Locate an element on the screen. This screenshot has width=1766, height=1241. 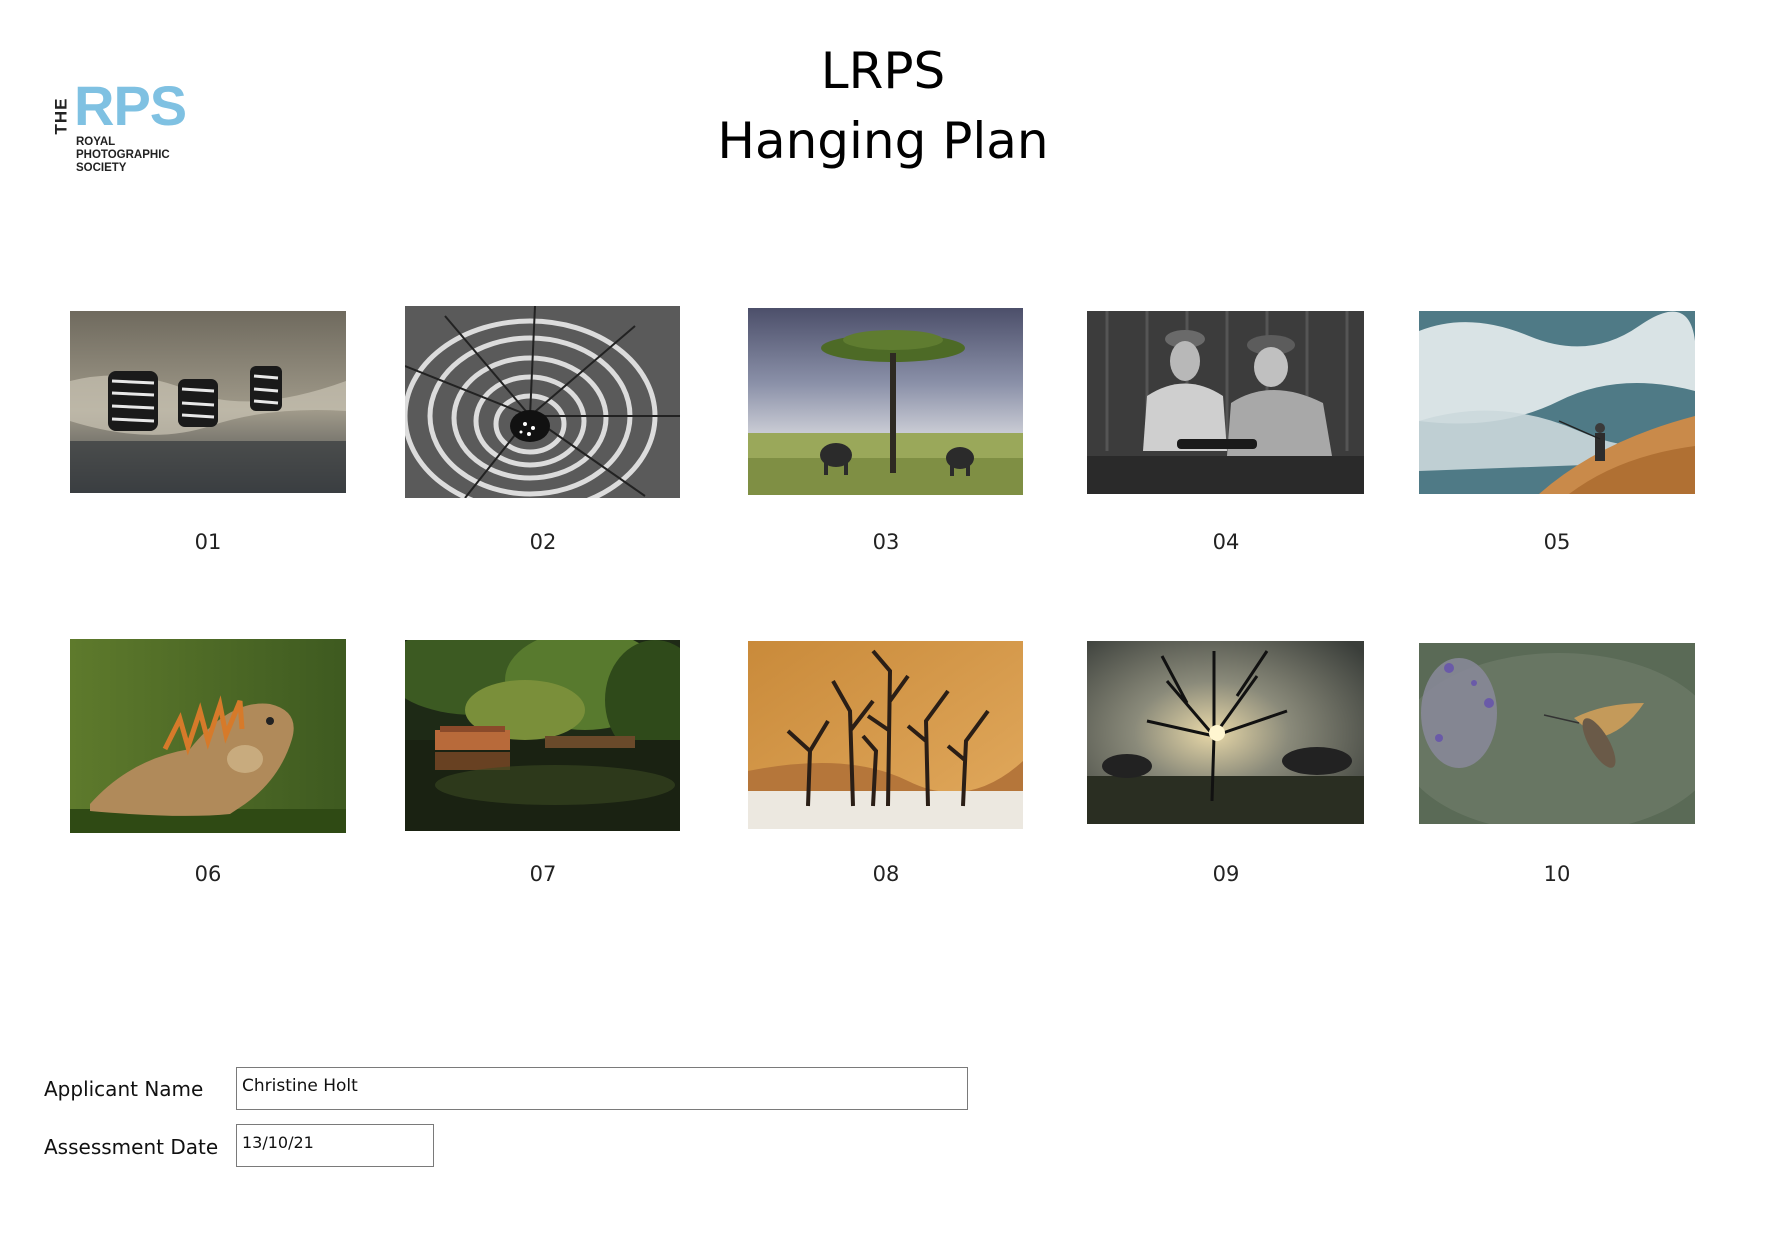
iguana-photo-icon is located at coordinates (208, 736).